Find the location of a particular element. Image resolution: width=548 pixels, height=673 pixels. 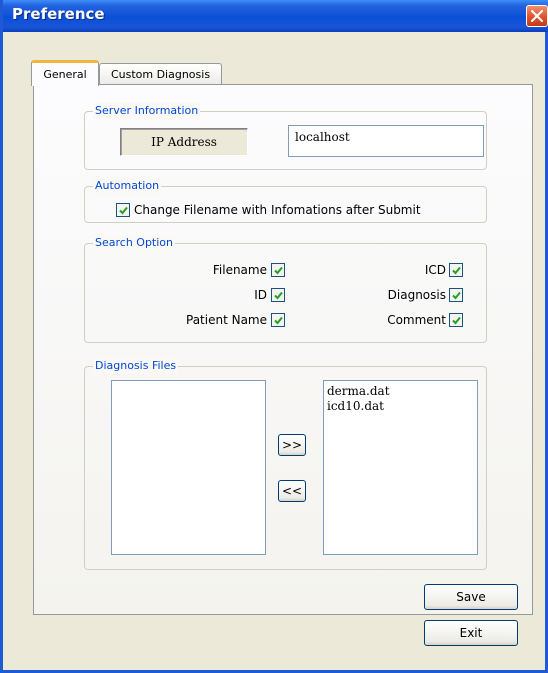

search-icd-label: ICD is located at coordinates (435, 270).